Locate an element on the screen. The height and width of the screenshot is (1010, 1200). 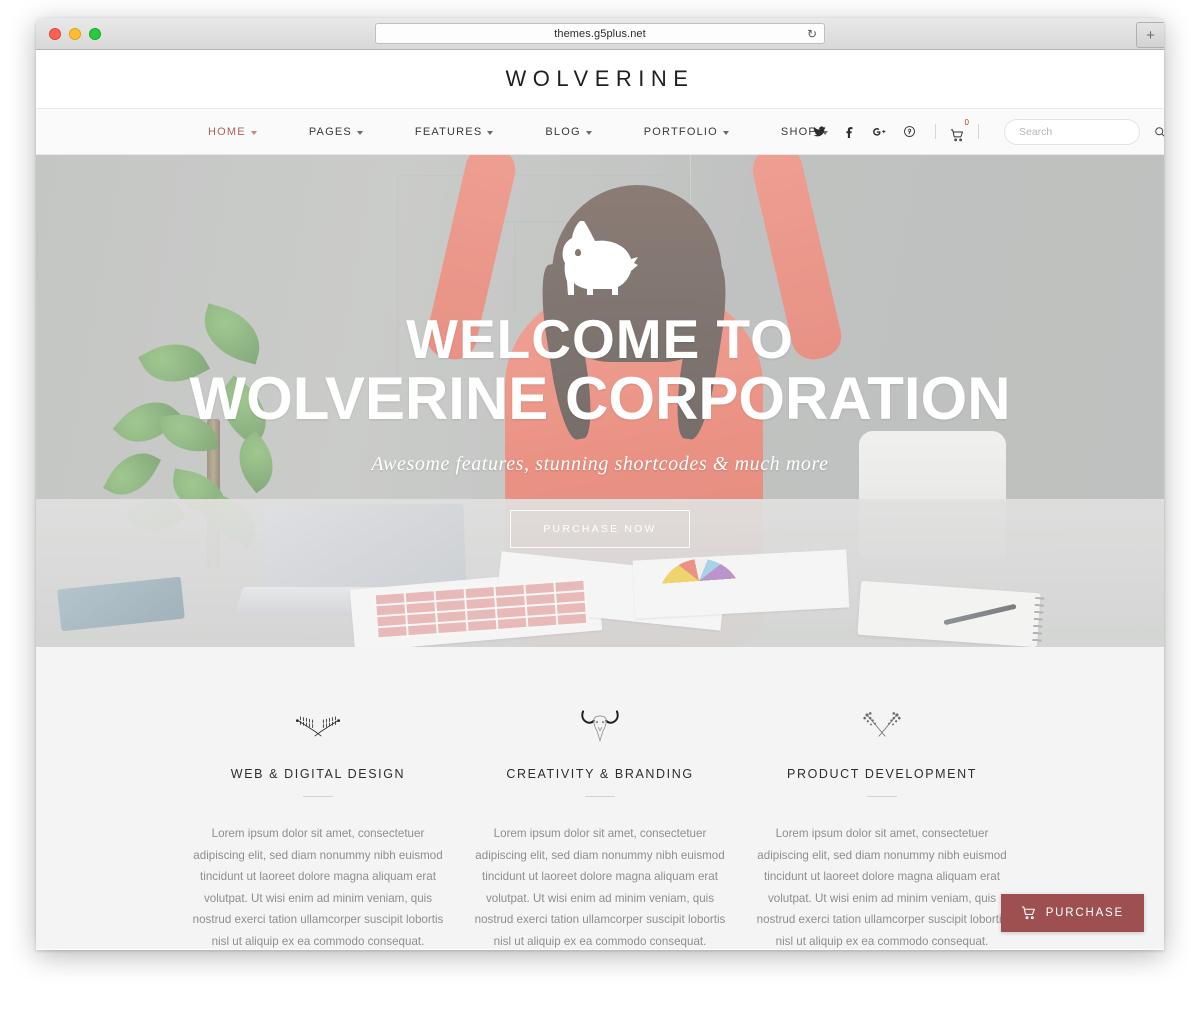
reload-icon: ↻ is located at coordinates (812, 34).